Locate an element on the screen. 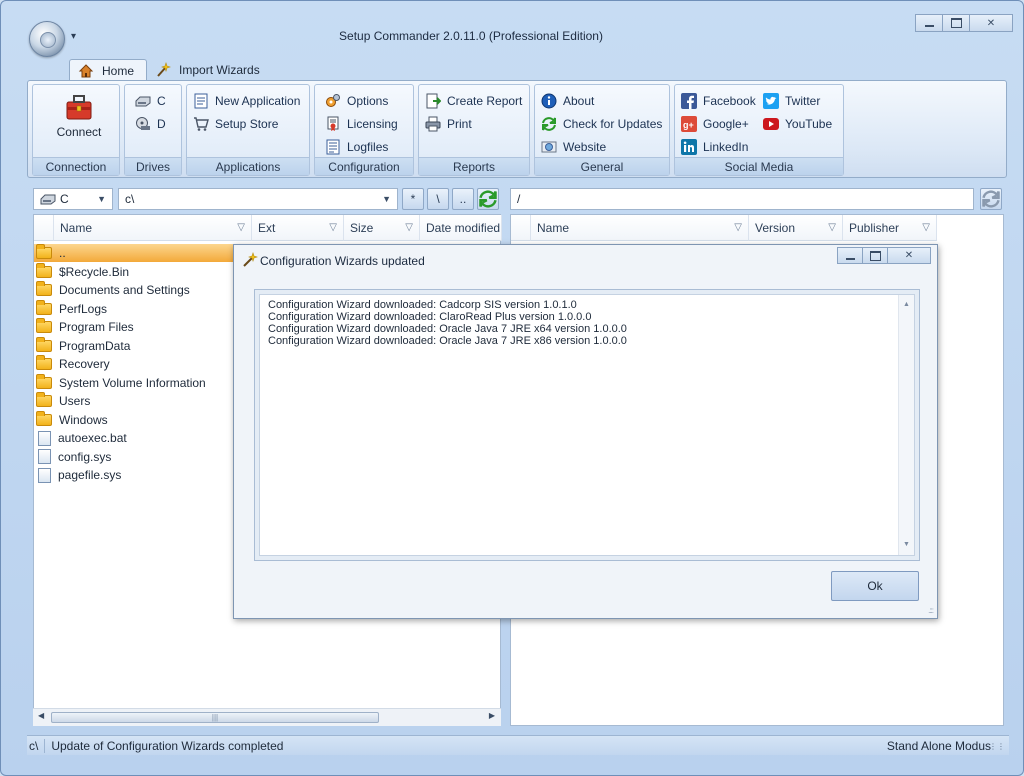 The image size is (1024, 776). about-button: About is located at coordinates (567, 101).